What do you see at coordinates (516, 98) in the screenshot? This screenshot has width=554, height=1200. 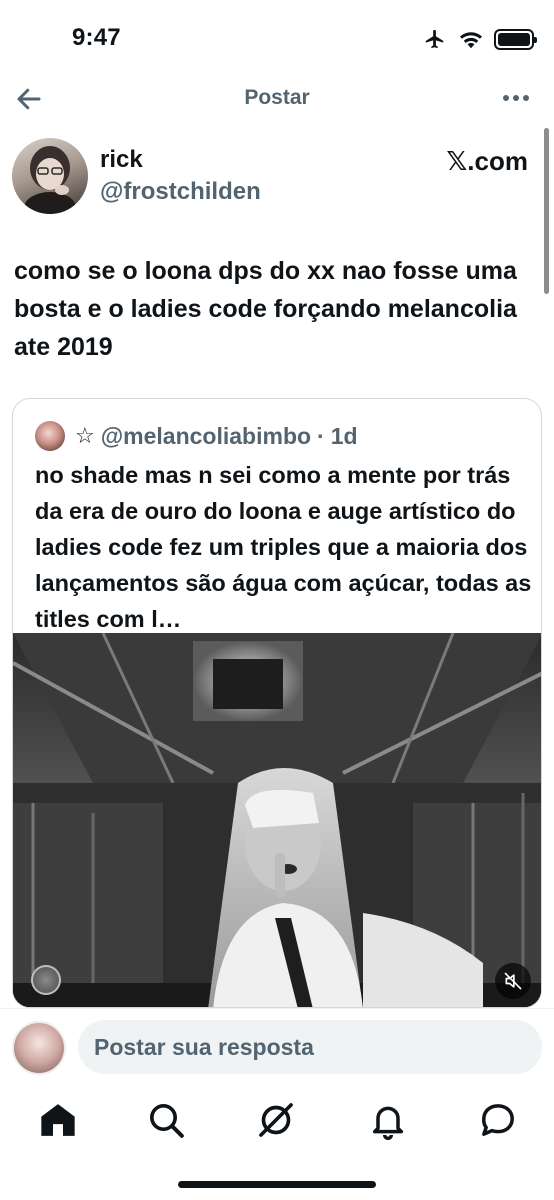 I see `more-horizontal-icon` at bounding box center [516, 98].